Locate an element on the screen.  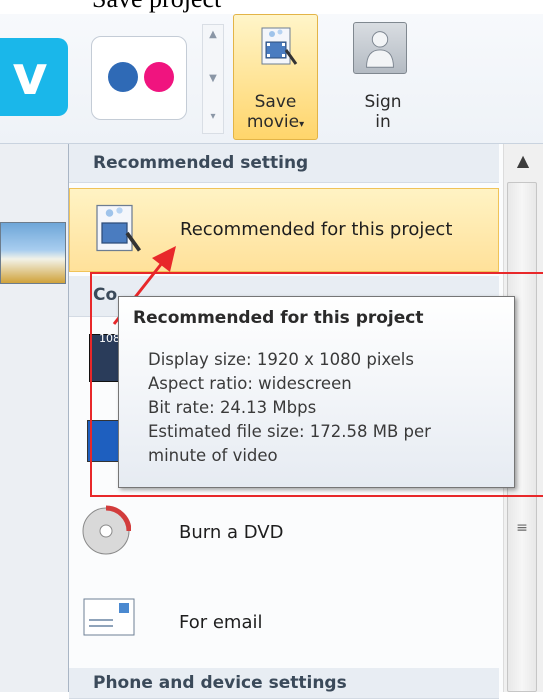
signin-line2: in is located at coordinates (383, 122).